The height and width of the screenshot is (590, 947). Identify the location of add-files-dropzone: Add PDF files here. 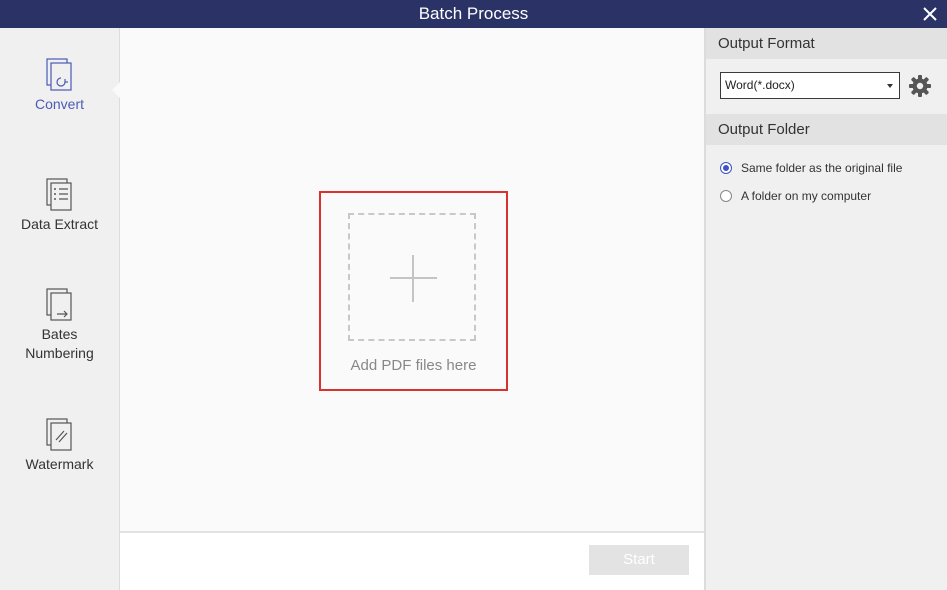
(413, 291).